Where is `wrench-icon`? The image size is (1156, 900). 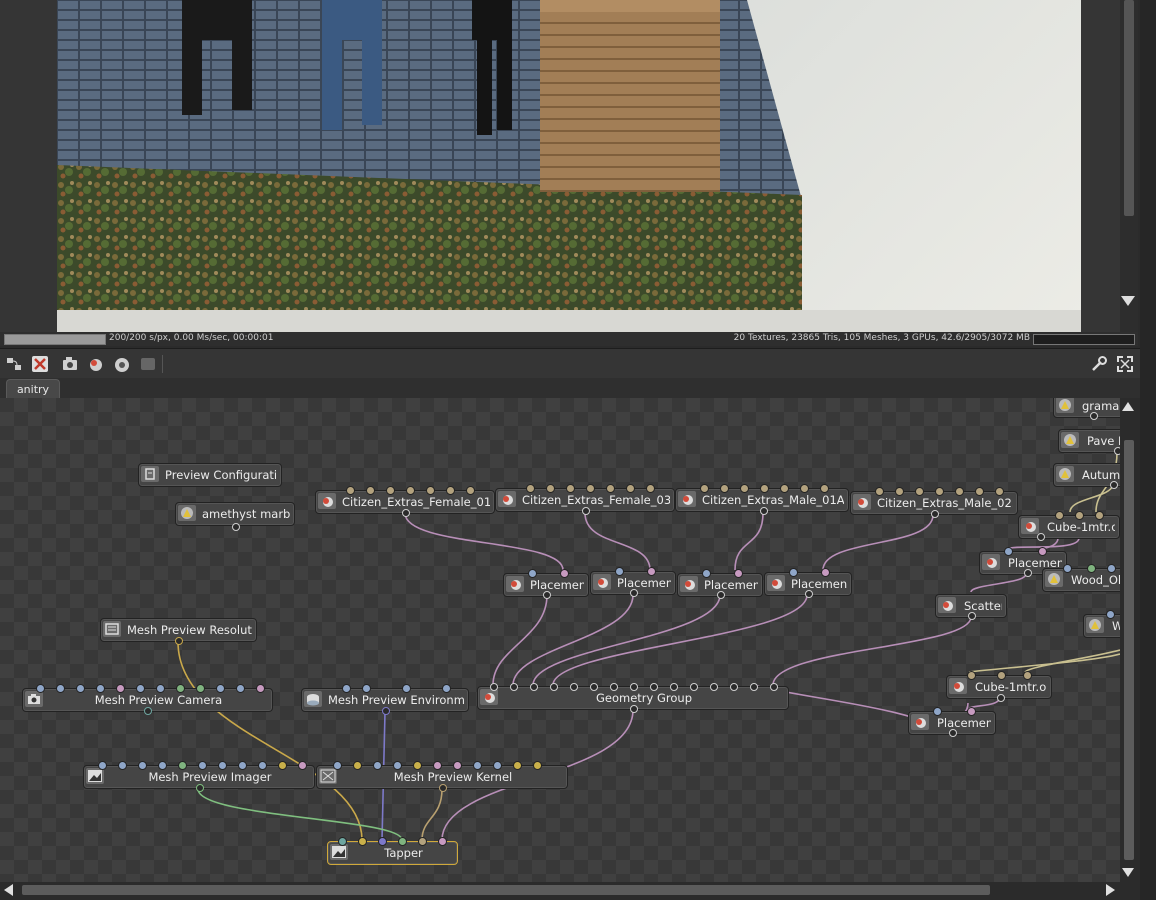
wrench-icon is located at coordinates (1099, 364).